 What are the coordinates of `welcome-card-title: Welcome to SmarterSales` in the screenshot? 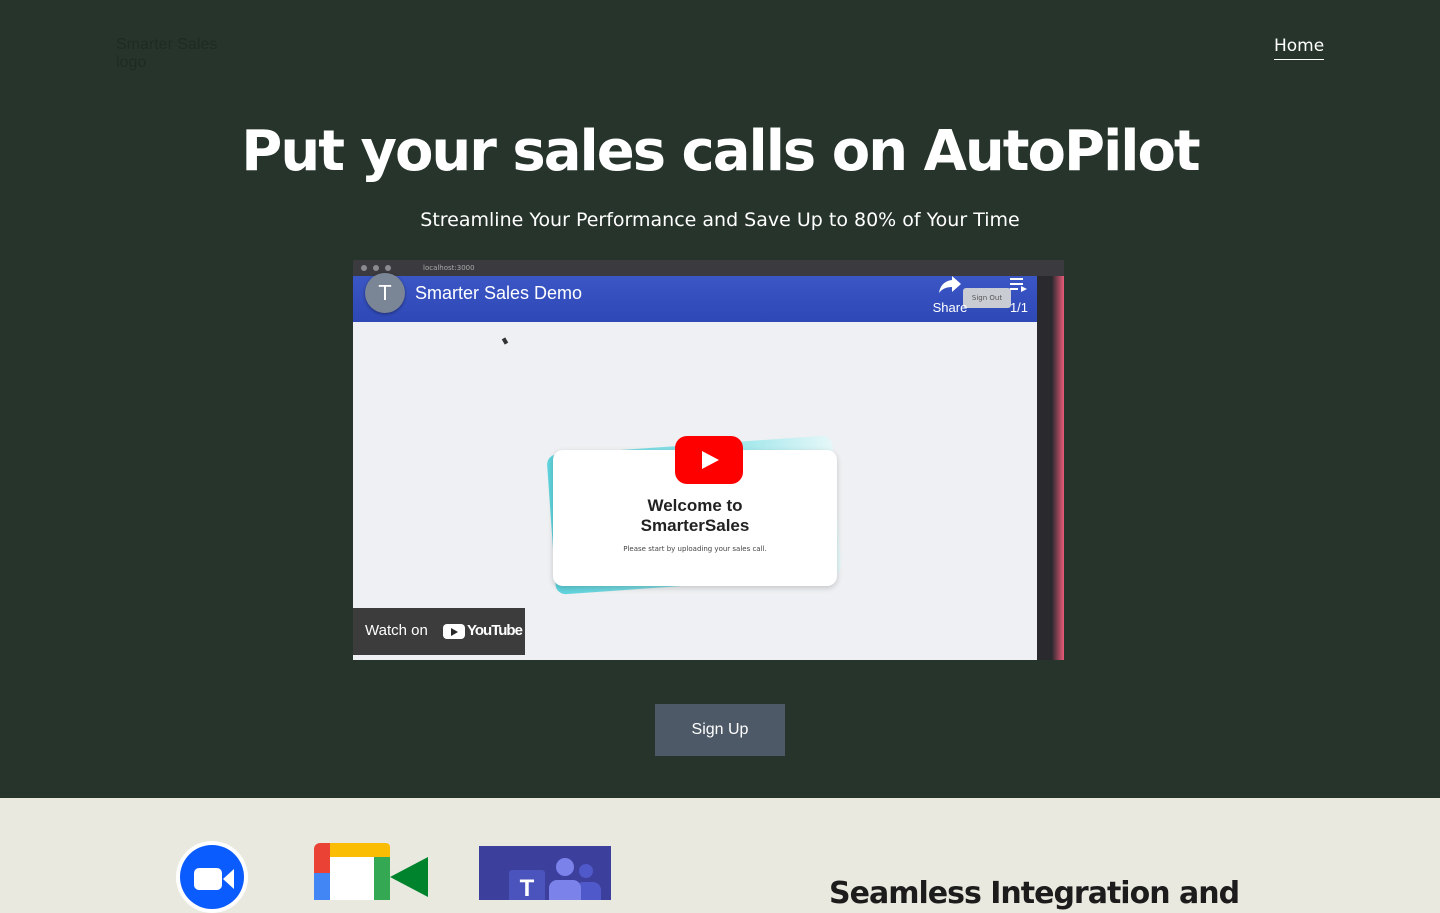 It's located at (695, 515).